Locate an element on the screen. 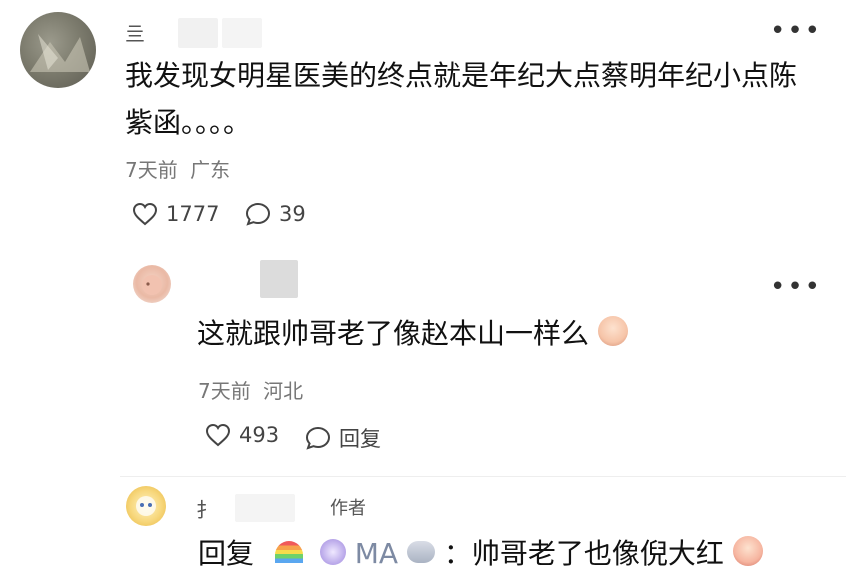  like-button: 1777 is located at coordinates (175, 214).